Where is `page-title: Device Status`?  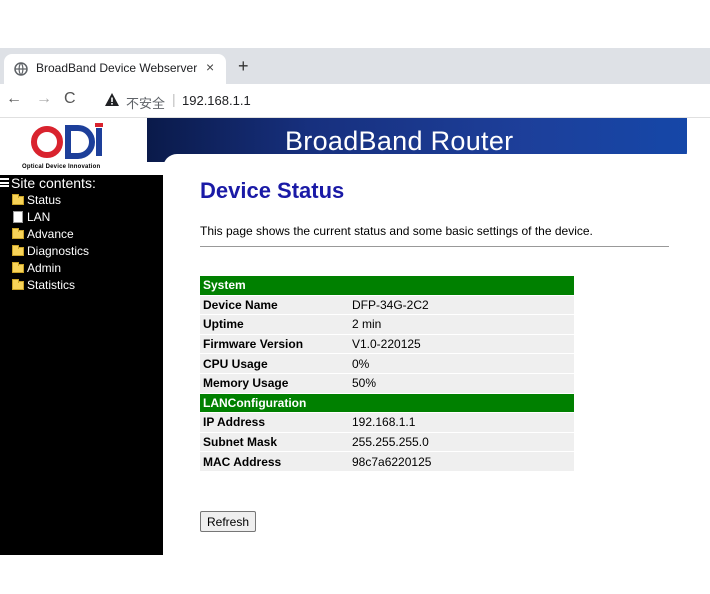 page-title: Device Status is located at coordinates (272, 190).